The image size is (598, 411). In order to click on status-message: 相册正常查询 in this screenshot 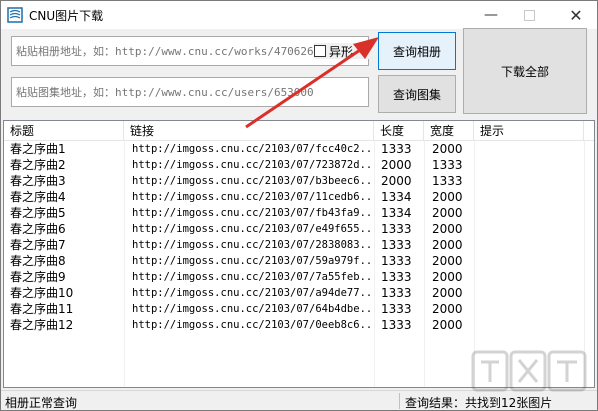, I will do `click(41, 403)`.